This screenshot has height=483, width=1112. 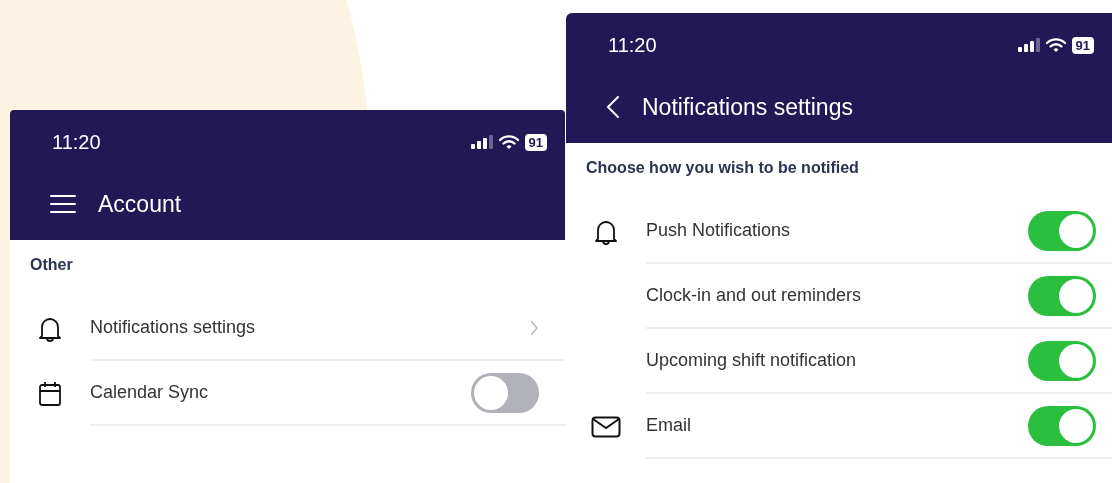 I want to click on setting-label: Calendar Sync, so click(x=149, y=392).